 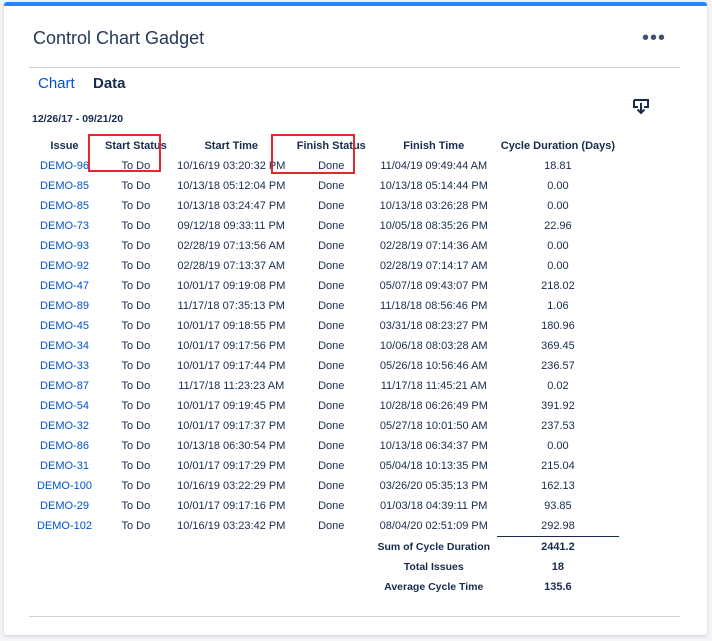 I want to click on issue-link: DEMO-47, so click(x=64, y=286).